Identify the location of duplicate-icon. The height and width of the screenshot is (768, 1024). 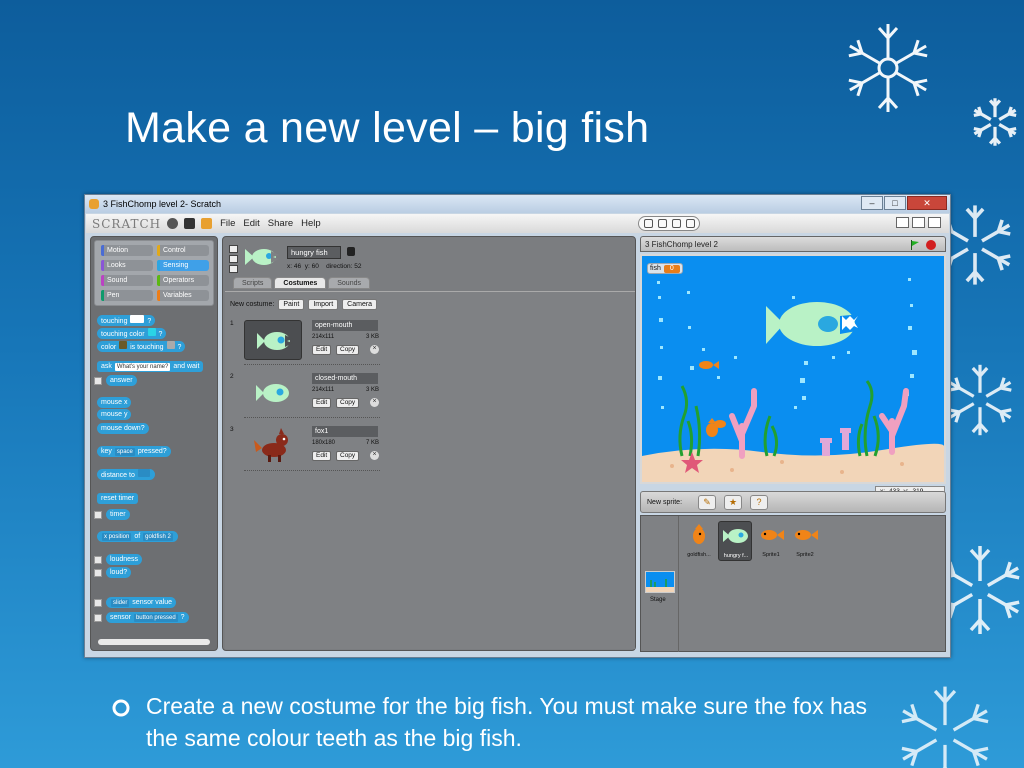
(648, 223).